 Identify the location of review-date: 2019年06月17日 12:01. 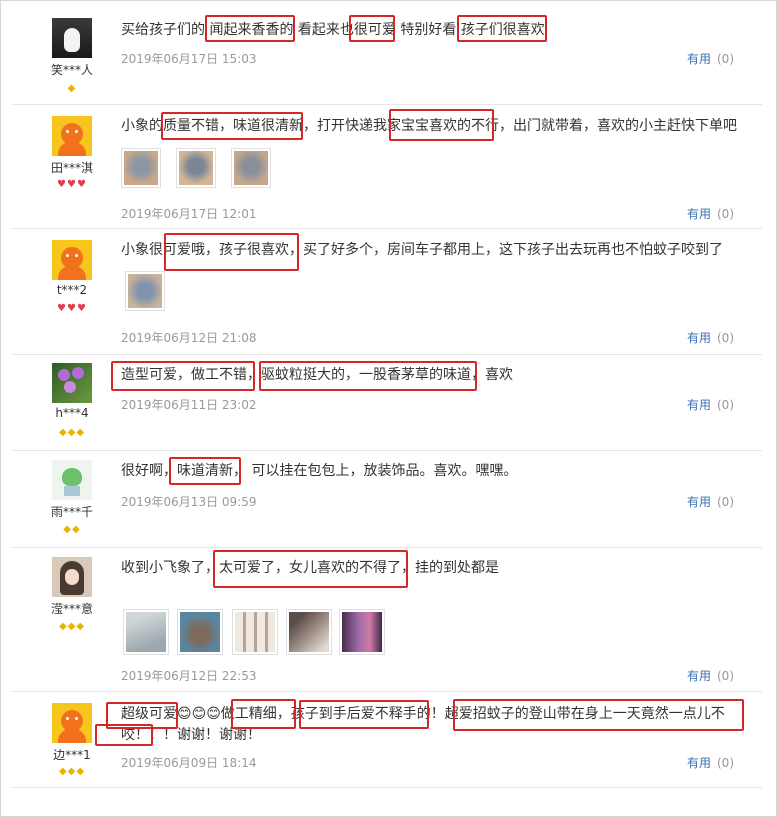
(189, 214).